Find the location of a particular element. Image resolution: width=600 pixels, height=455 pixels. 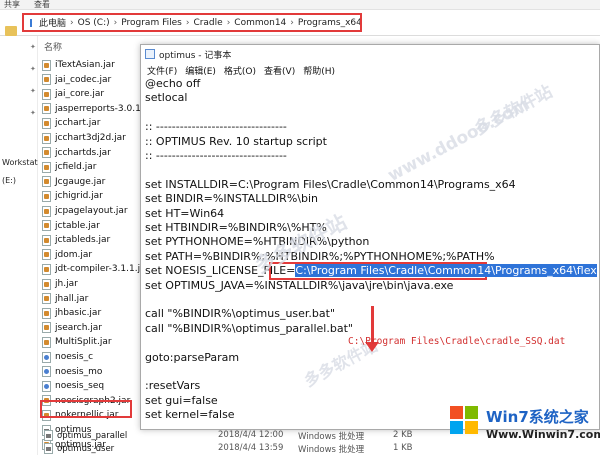

file-row: noesis_seq is located at coordinates (95, 386).